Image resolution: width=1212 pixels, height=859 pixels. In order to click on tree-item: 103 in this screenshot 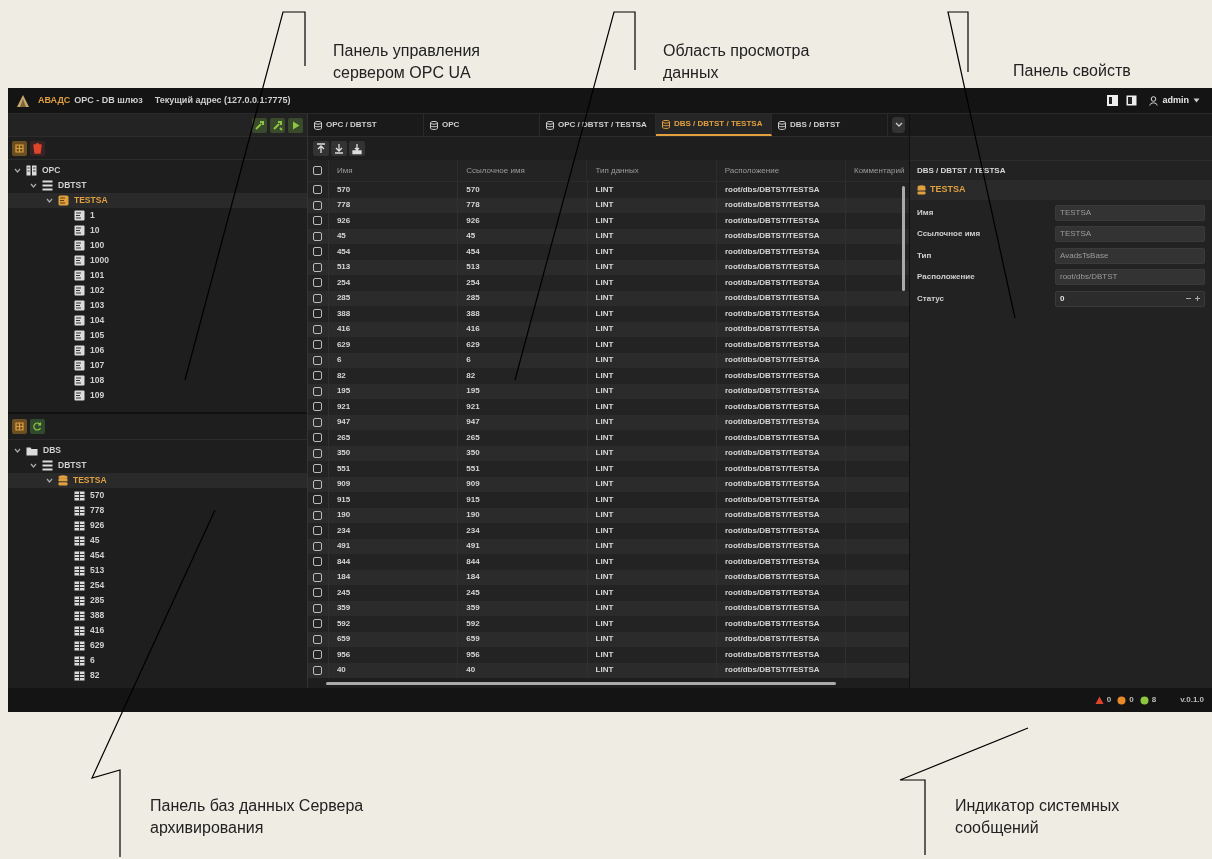, I will do `click(157, 305)`.